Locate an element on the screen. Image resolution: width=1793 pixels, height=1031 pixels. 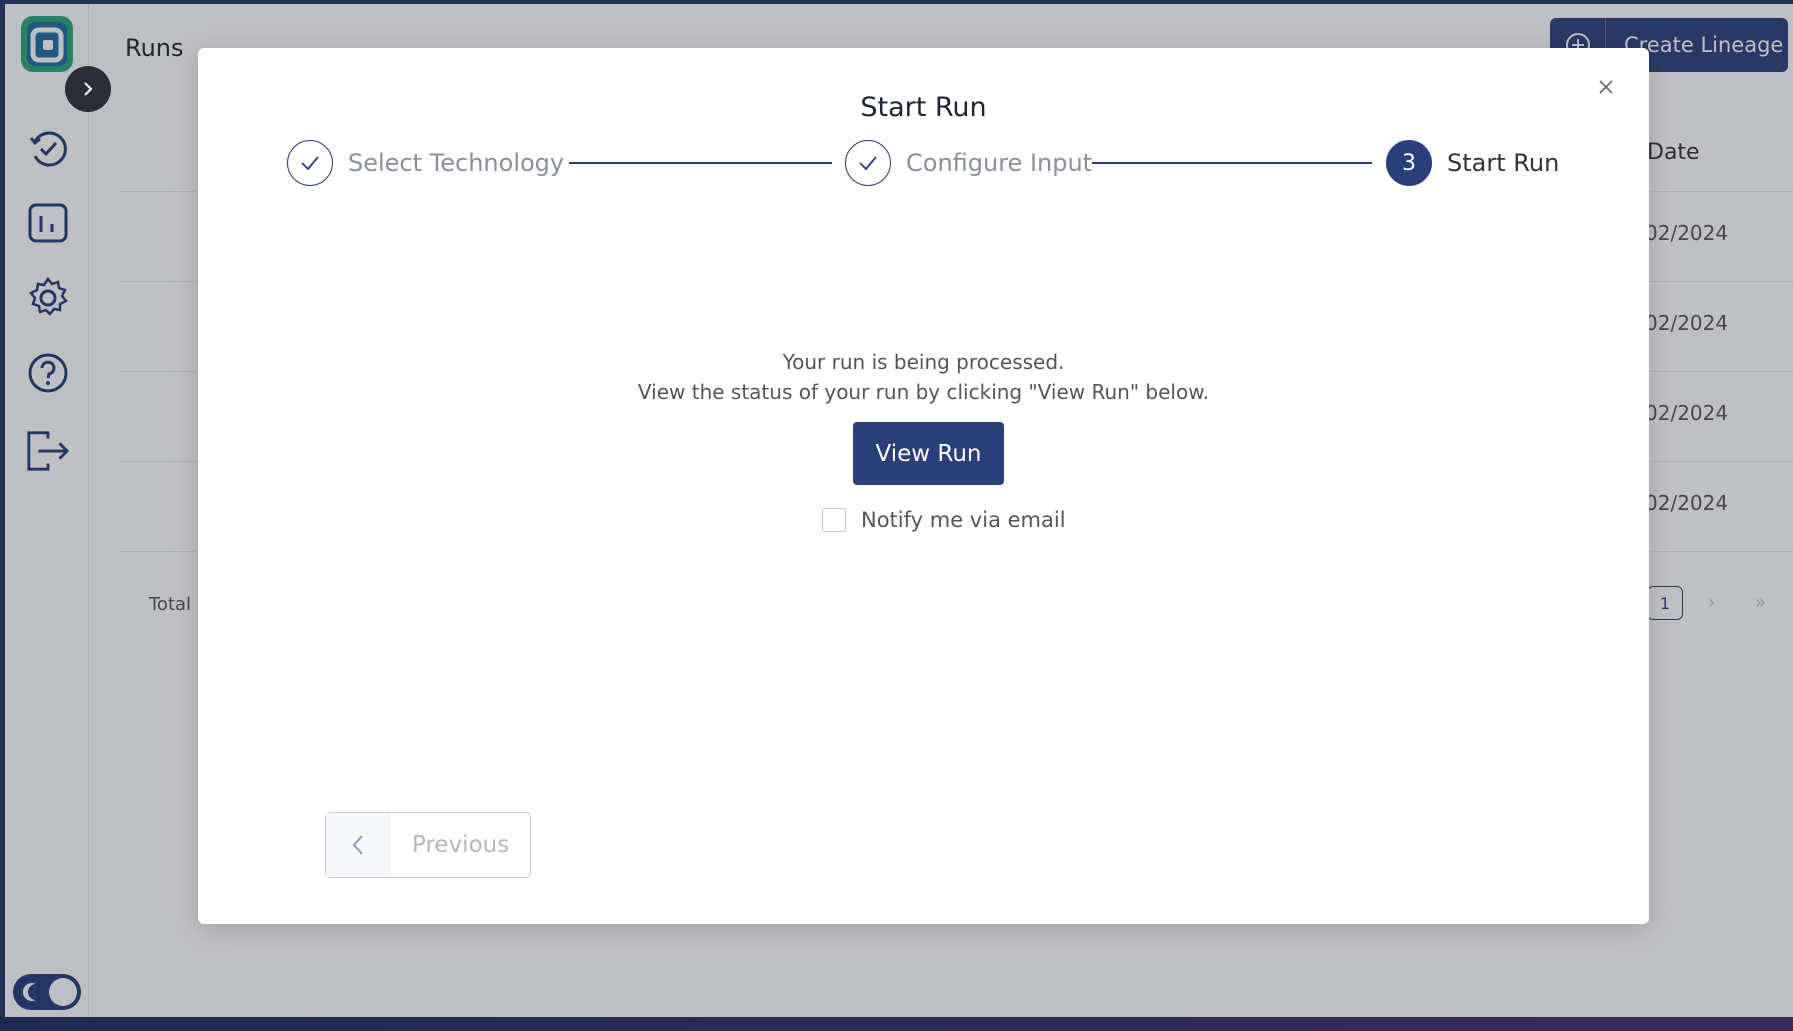
previous-label: Previous is located at coordinates (461, 845).